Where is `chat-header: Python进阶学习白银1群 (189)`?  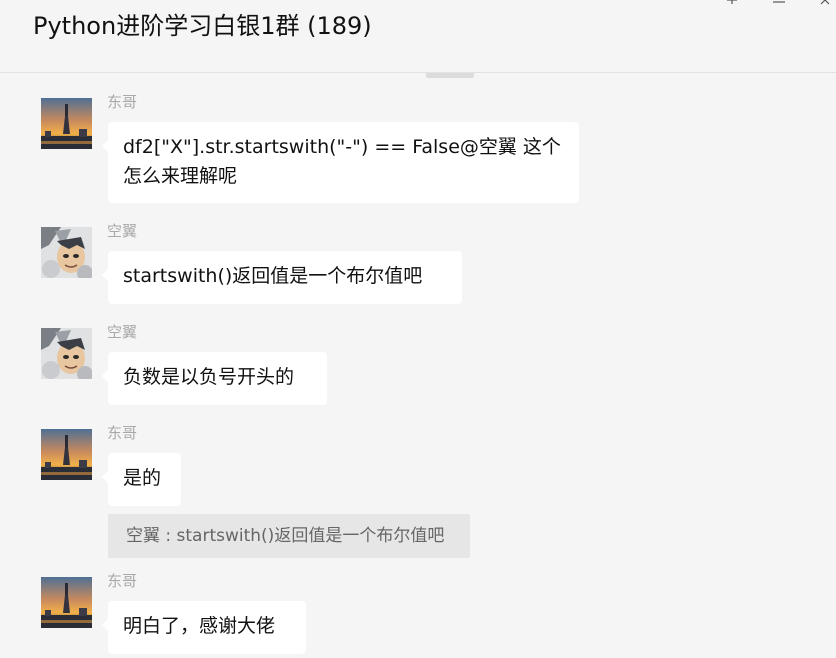 chat-header: Python进阶学习白银1群 (189) is located at coordinates (418, 36).